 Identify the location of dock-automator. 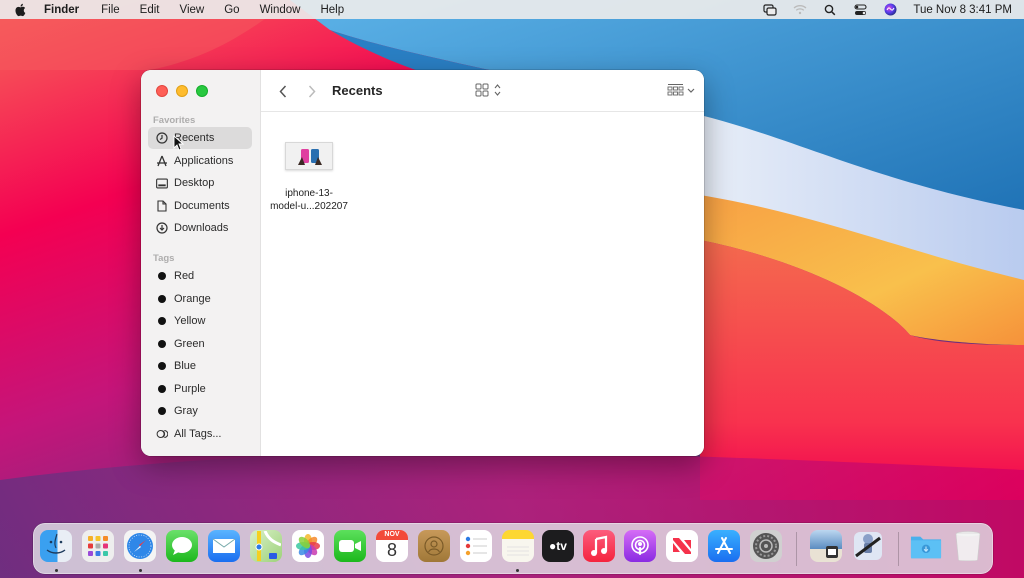
(868, 546).